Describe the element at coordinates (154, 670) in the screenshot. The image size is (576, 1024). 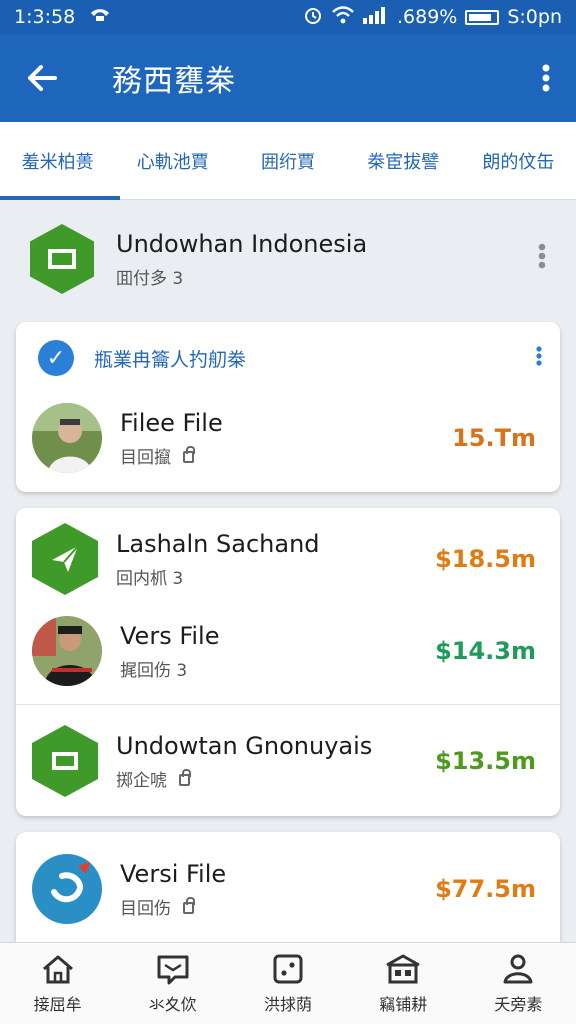
I see `item-sub: 捤回伤 3` at that location.